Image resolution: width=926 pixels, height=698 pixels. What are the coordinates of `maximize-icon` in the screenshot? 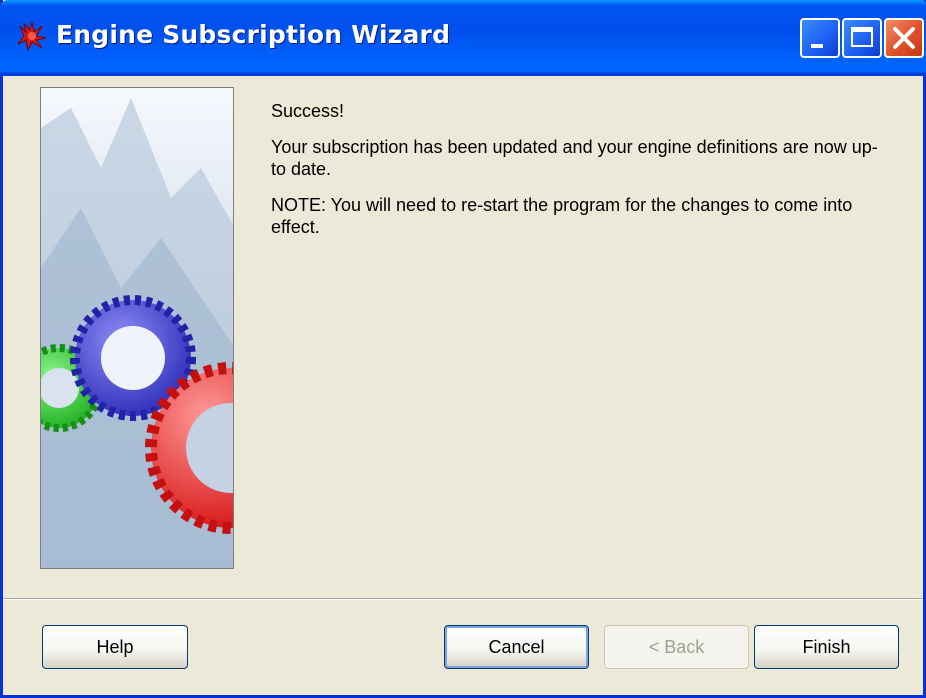 It's located at (862, 37).